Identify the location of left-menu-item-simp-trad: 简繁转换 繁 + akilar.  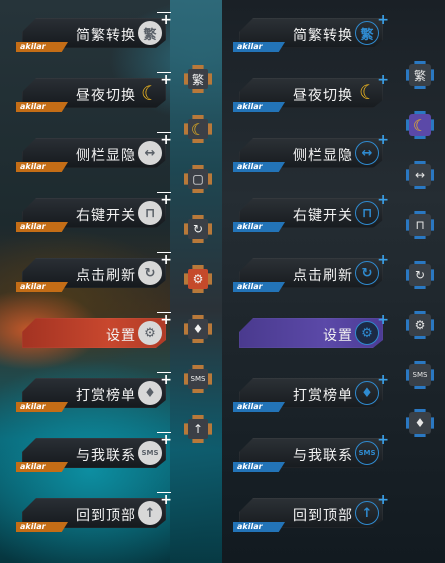
(95, 35).